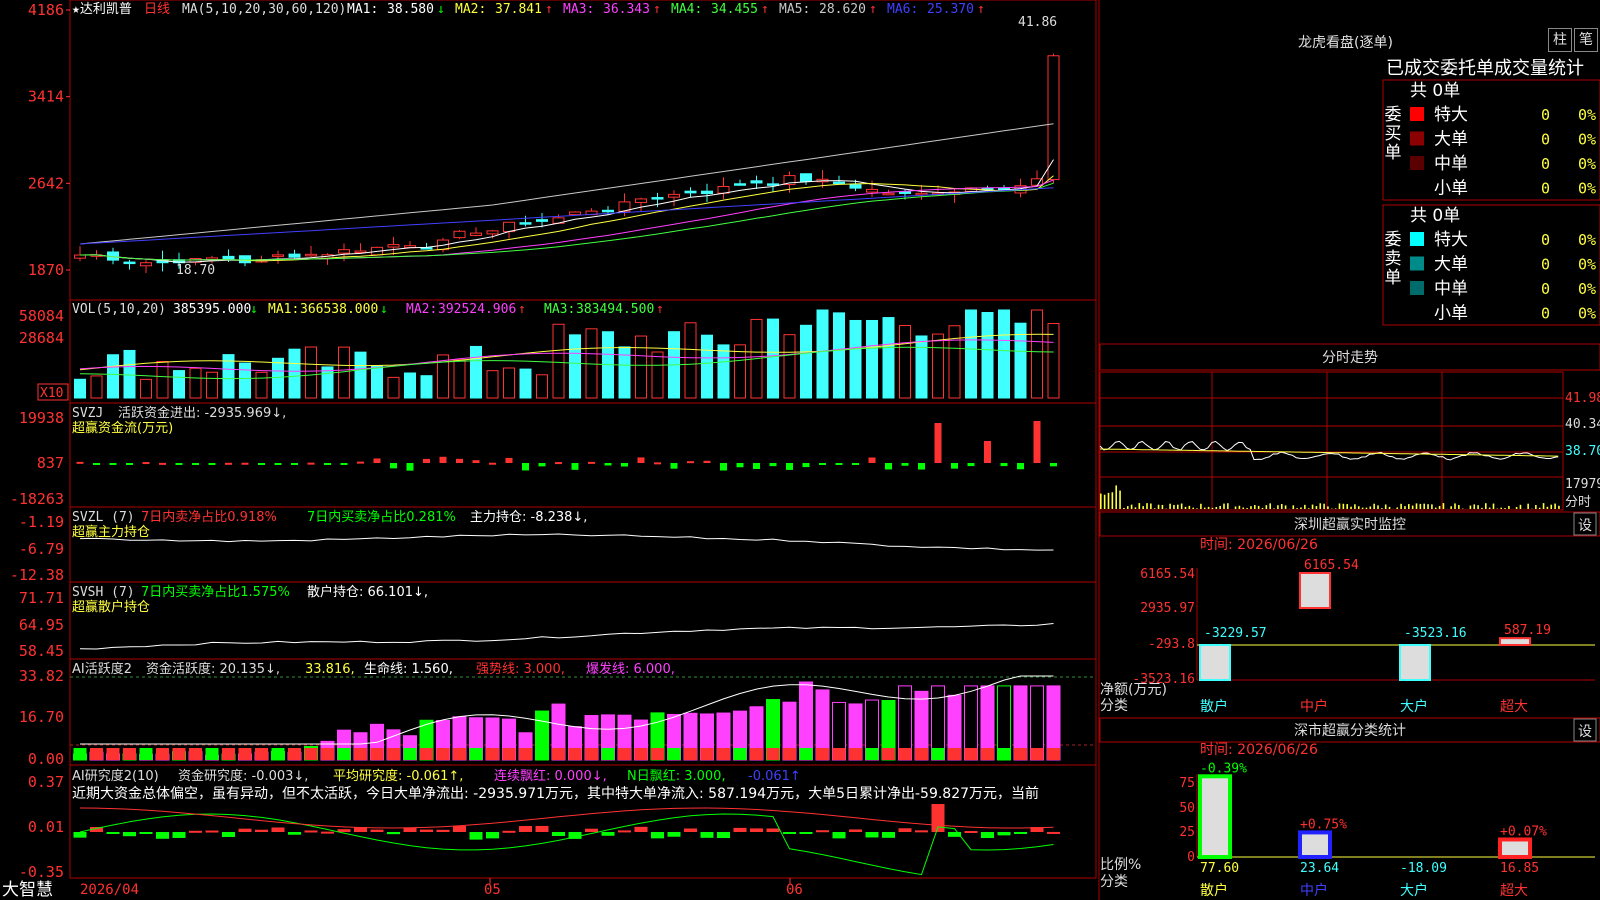 This screenshot has height=900, width=1600. I want to click on ai1-text2: 33.816,, so click(330, 669).